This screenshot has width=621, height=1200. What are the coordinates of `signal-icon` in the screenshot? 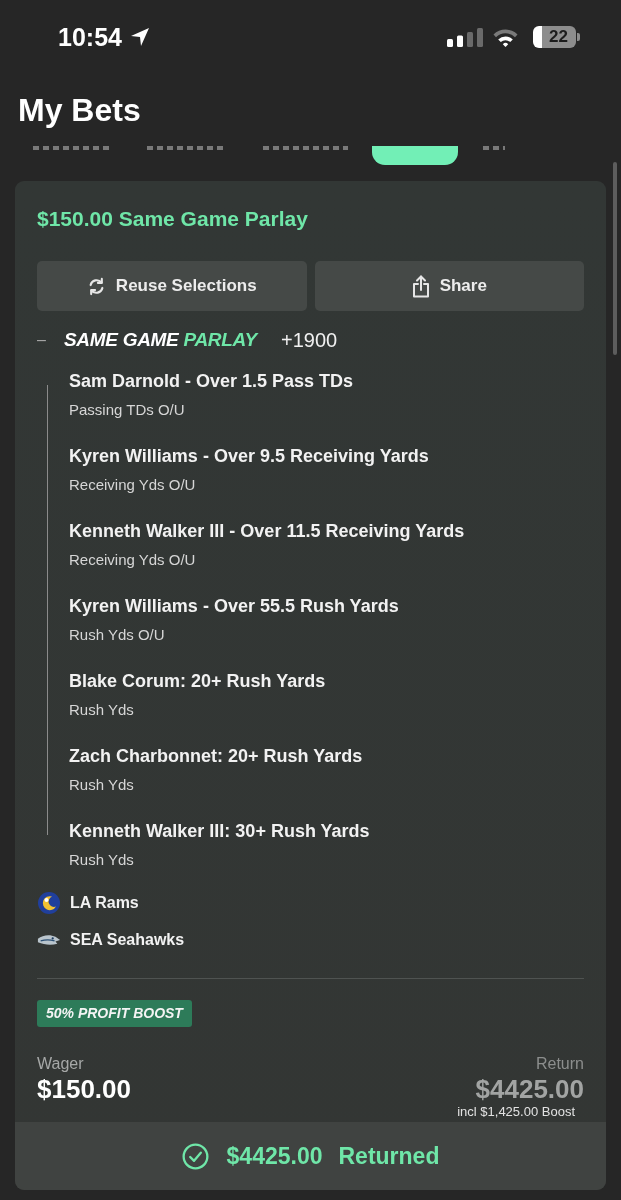 It's located at (465, 37).